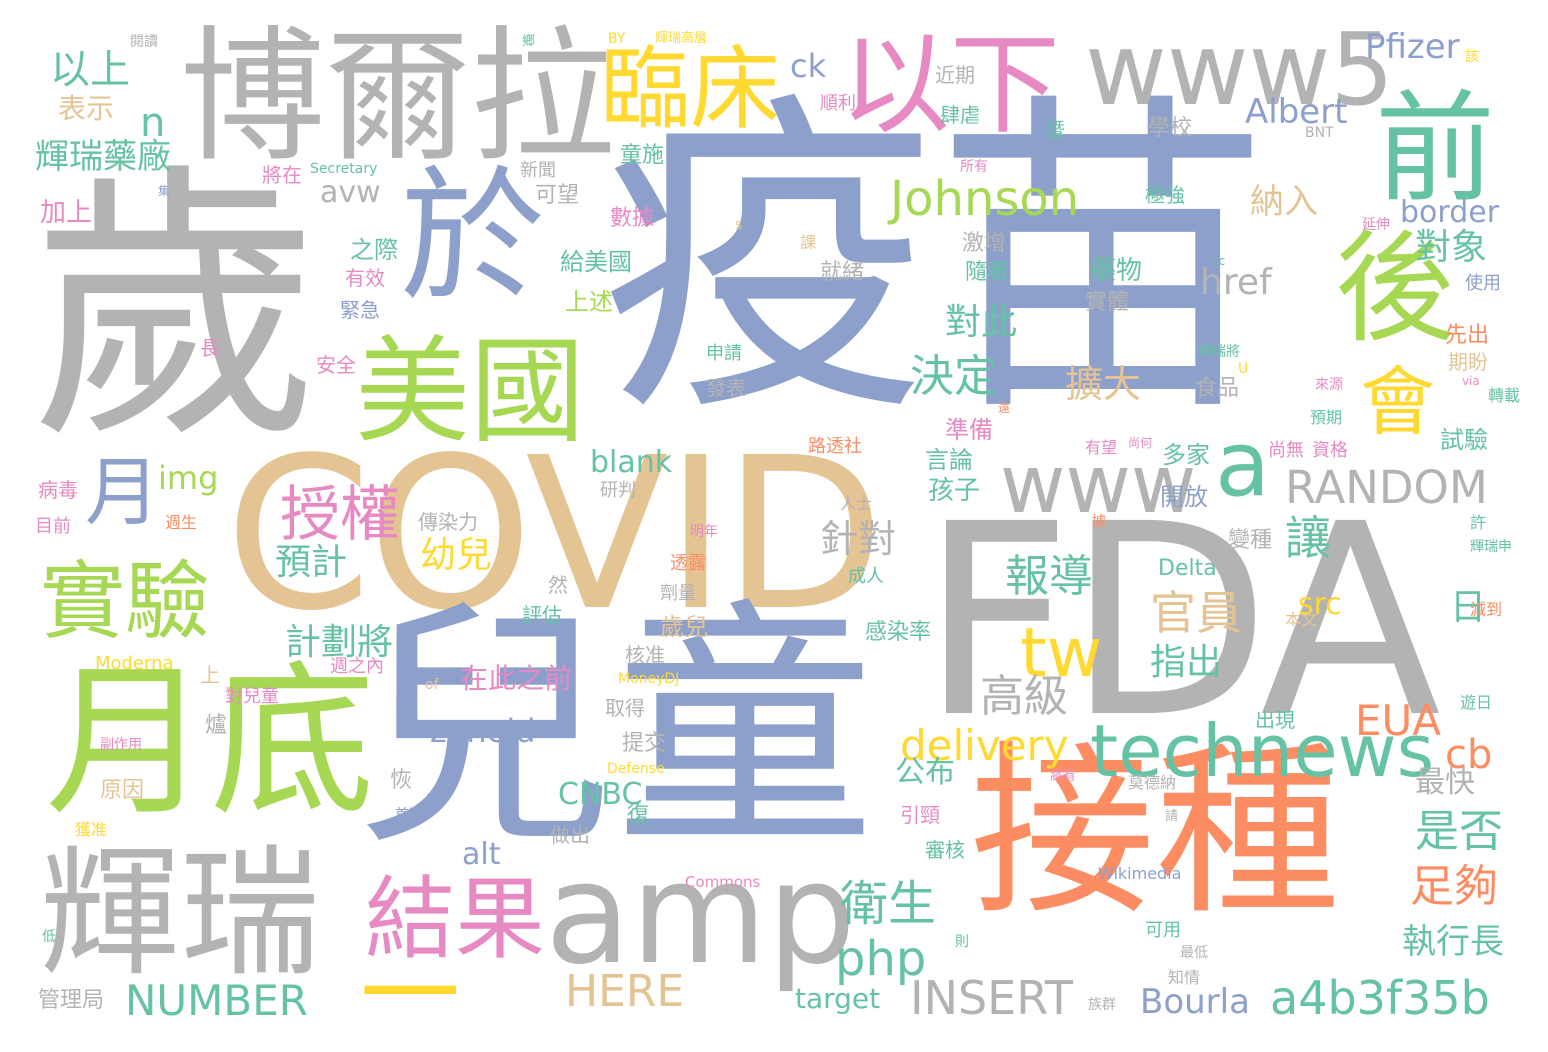  I want to click on word-long: 長, so click(210, 348).